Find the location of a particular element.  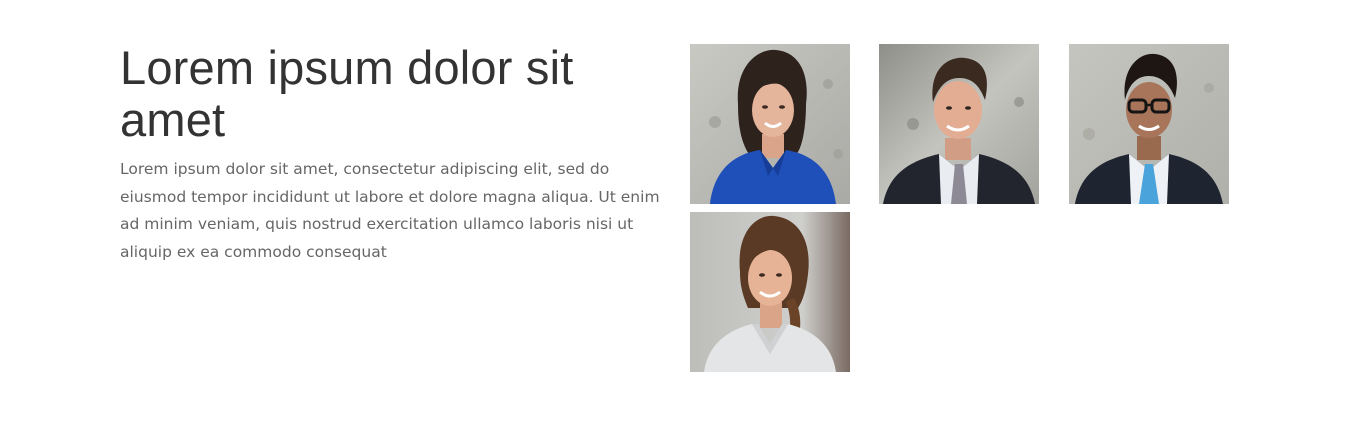

woman-braid-white-top-portrait is located at coordinates (770, 292).